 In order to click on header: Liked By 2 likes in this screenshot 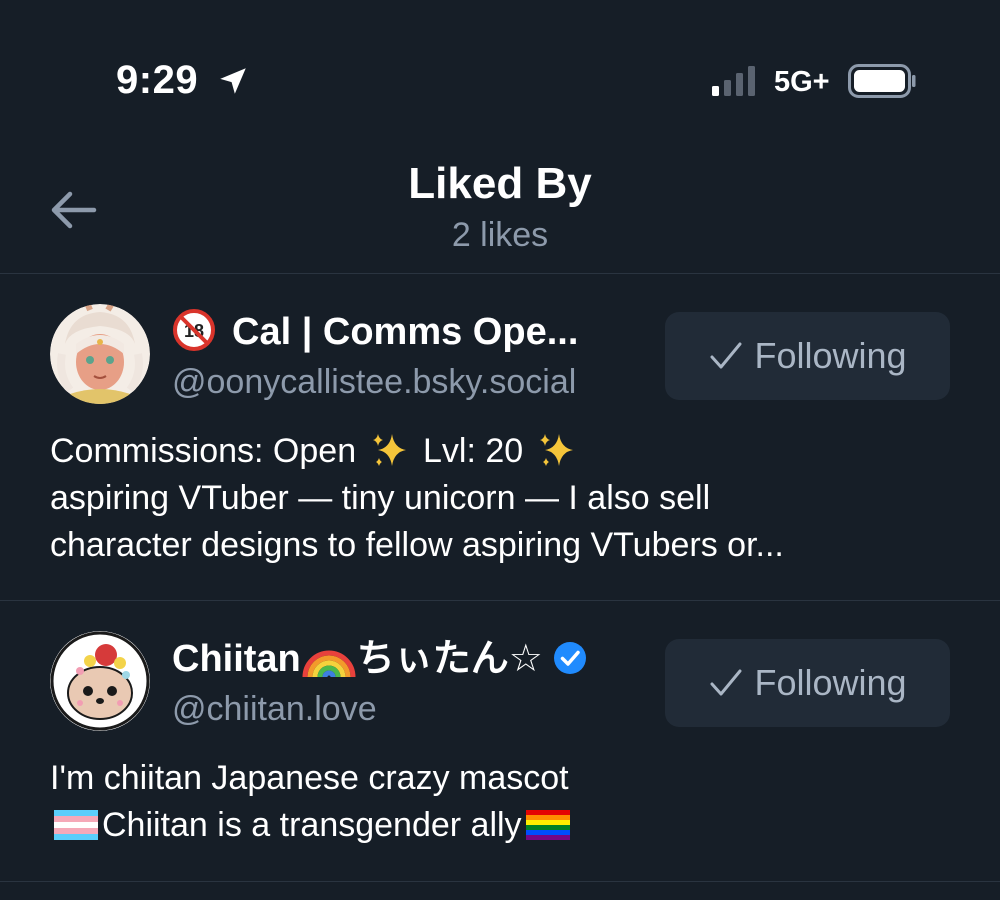, I will do `click(500, 212)`.